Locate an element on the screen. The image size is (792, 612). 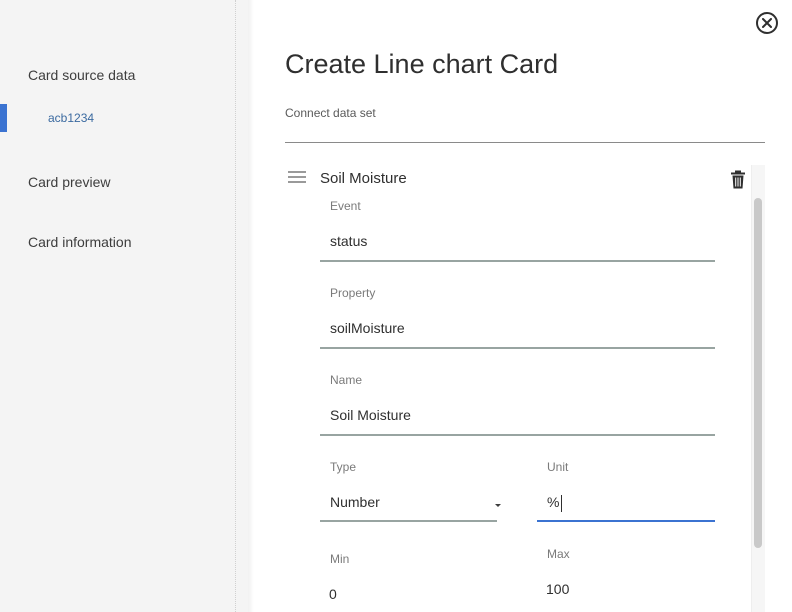
sidebar-item-card-preview: Card preview is located at coordinates (69, 182).